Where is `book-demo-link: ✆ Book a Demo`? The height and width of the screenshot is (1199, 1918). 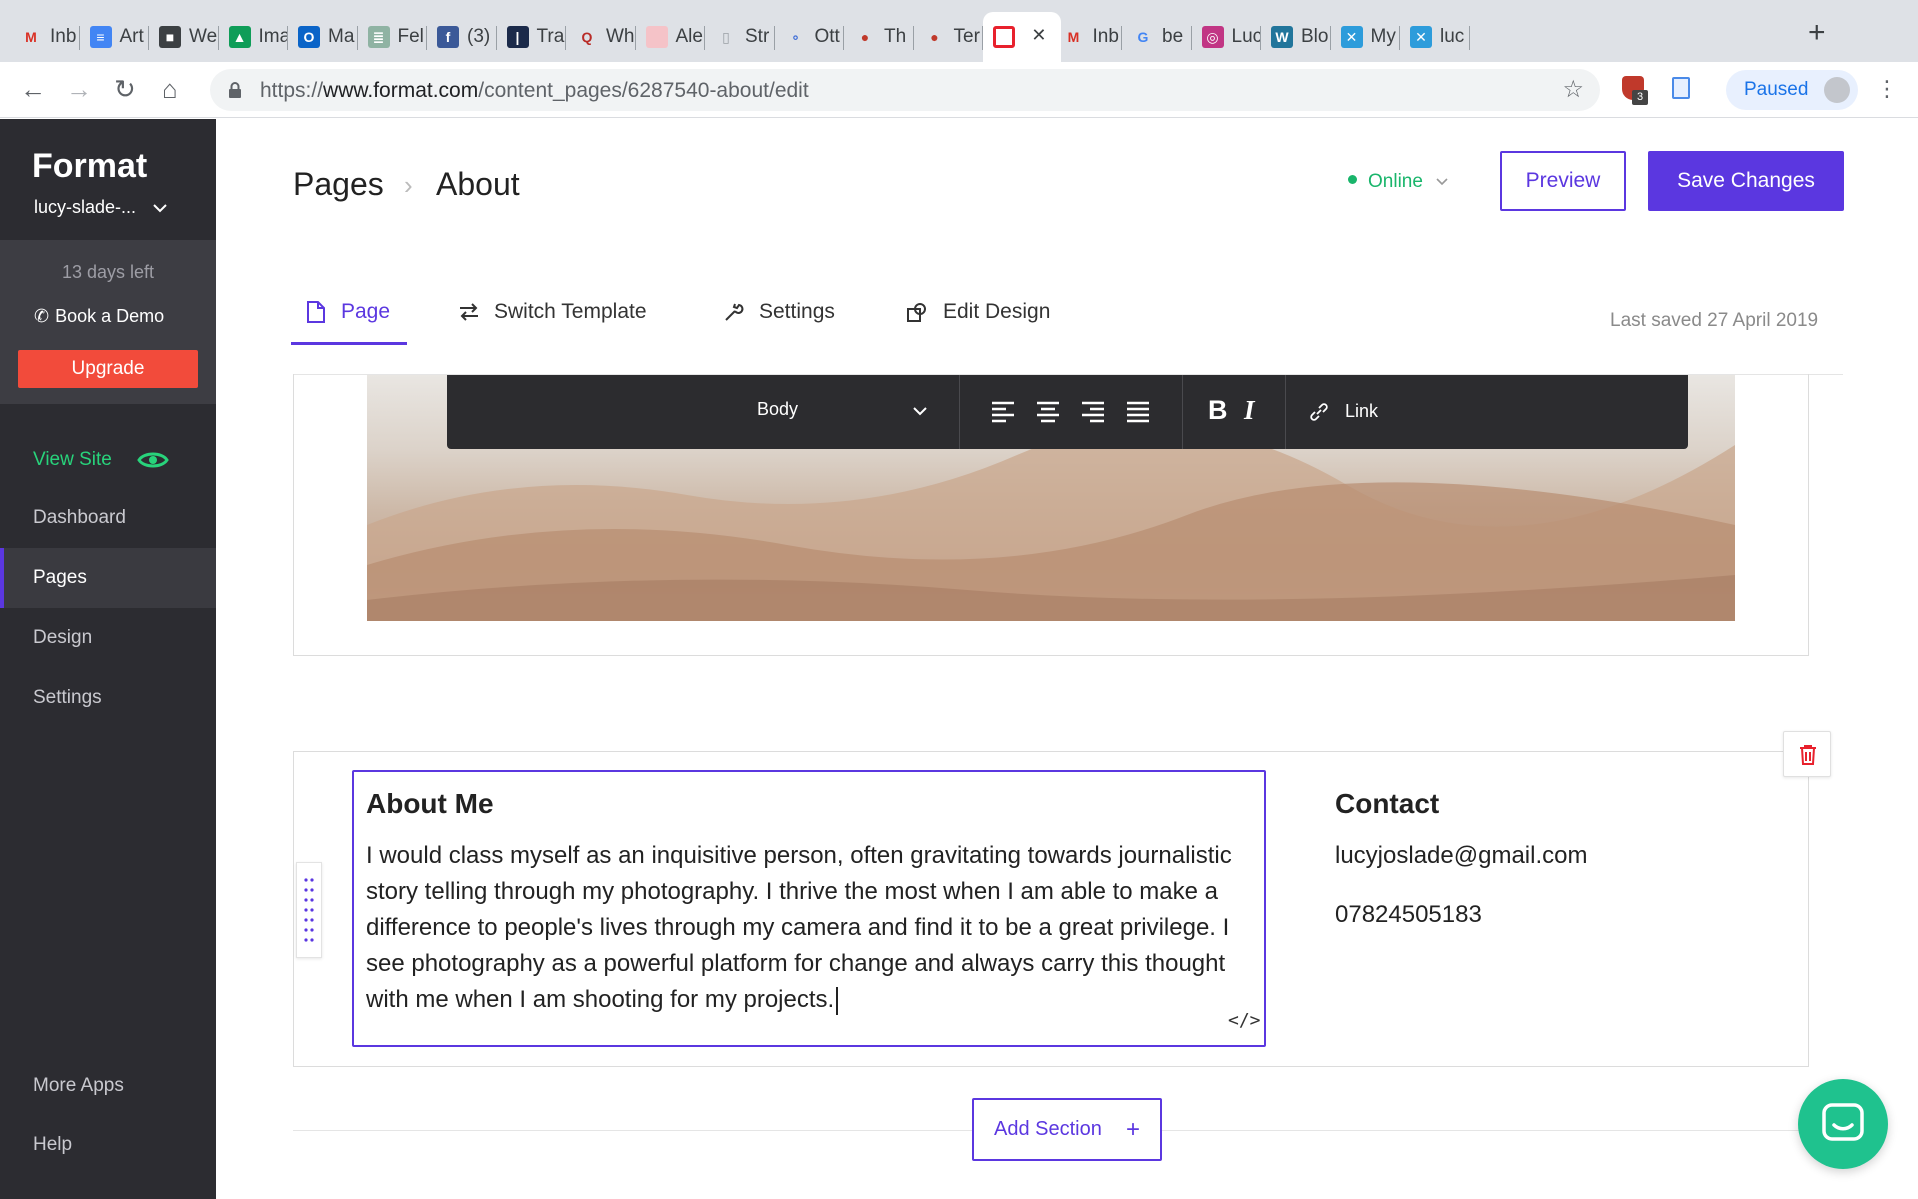
book-demo-link: ✆ Book a Demo is located at coordinates (99, 316).